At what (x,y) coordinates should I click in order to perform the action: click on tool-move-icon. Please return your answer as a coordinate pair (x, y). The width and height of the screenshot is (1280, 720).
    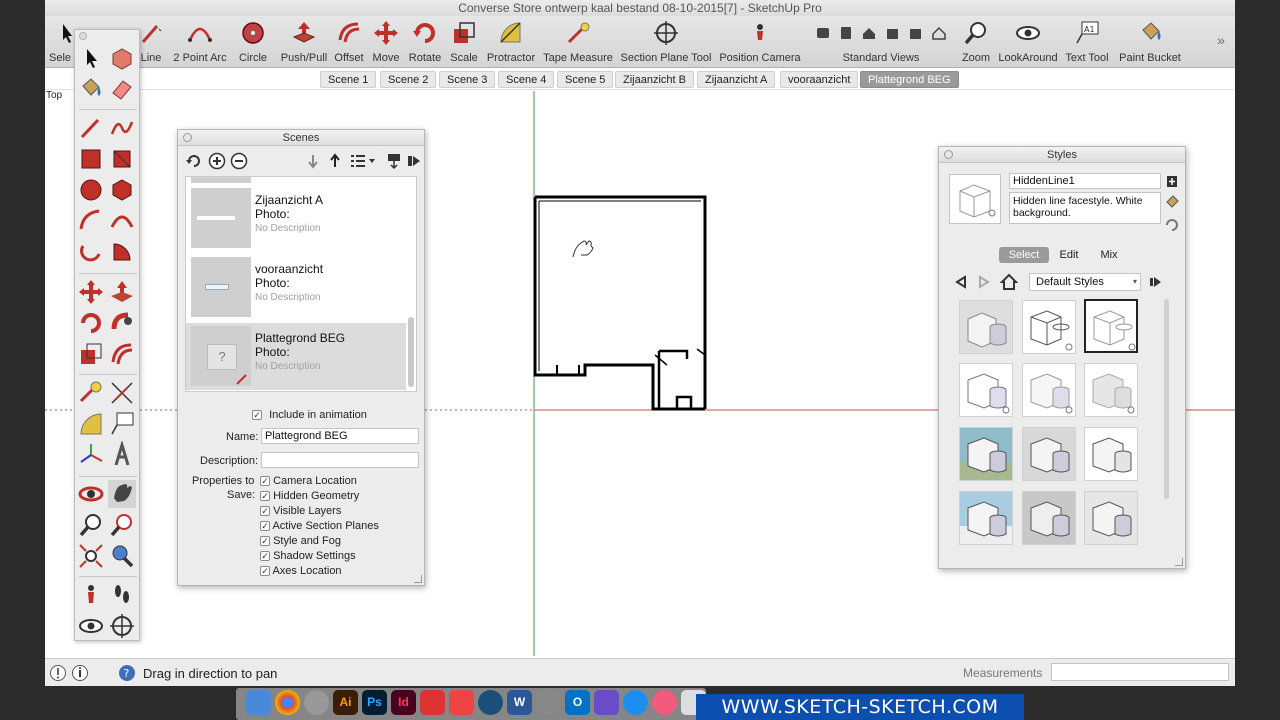
    Looking at the image, I should click on (91, 292).